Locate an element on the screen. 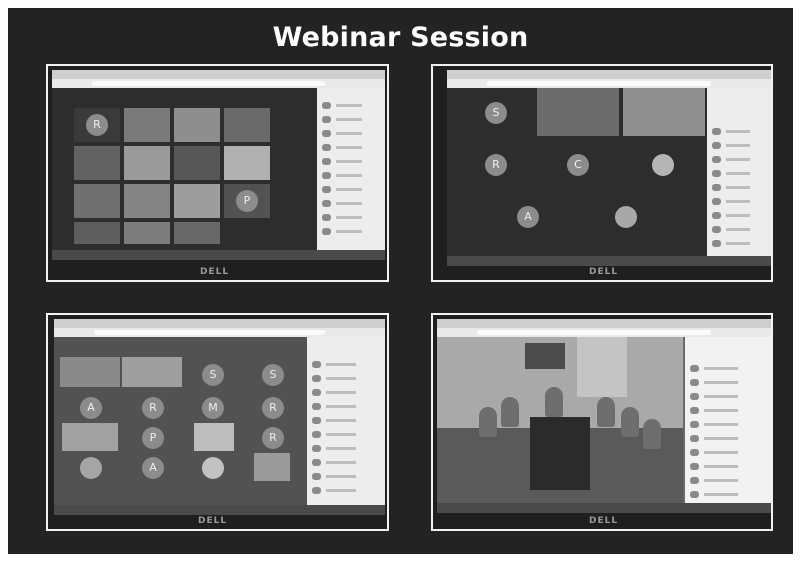 The image size is (801, 562). monitor-screen is located at coordinates (604, 416).